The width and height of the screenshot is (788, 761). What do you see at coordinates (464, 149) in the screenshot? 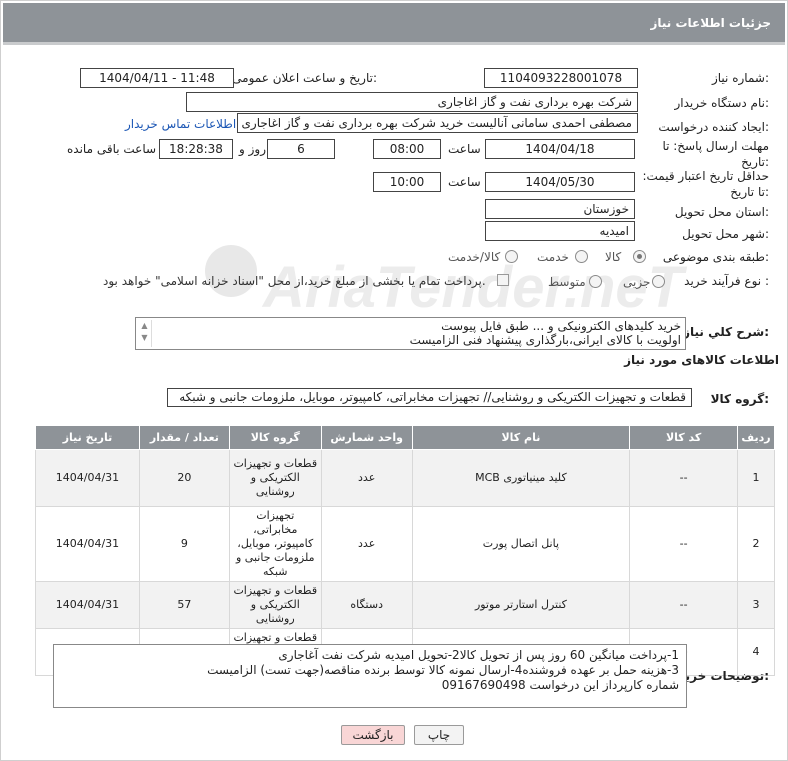
I see `reply-time-word: ساعت` at bounding box center [464, 149].